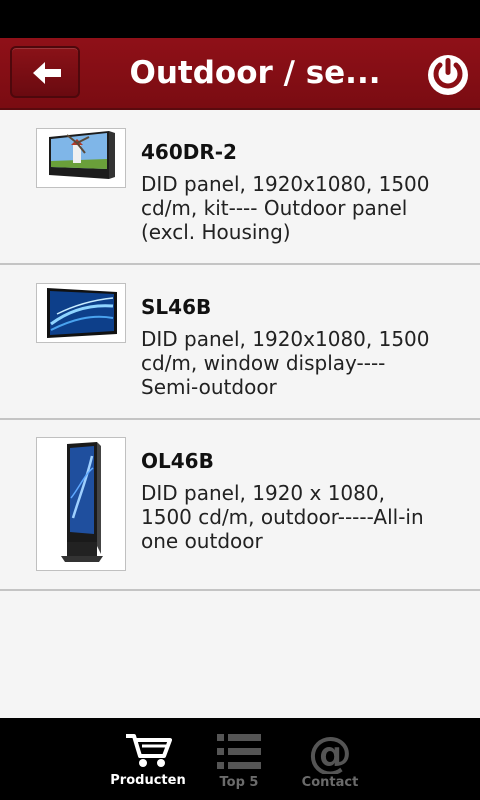 This screenshot has width=480, height=800. I want to click on standing-kiosk-image, so click(81, 504).